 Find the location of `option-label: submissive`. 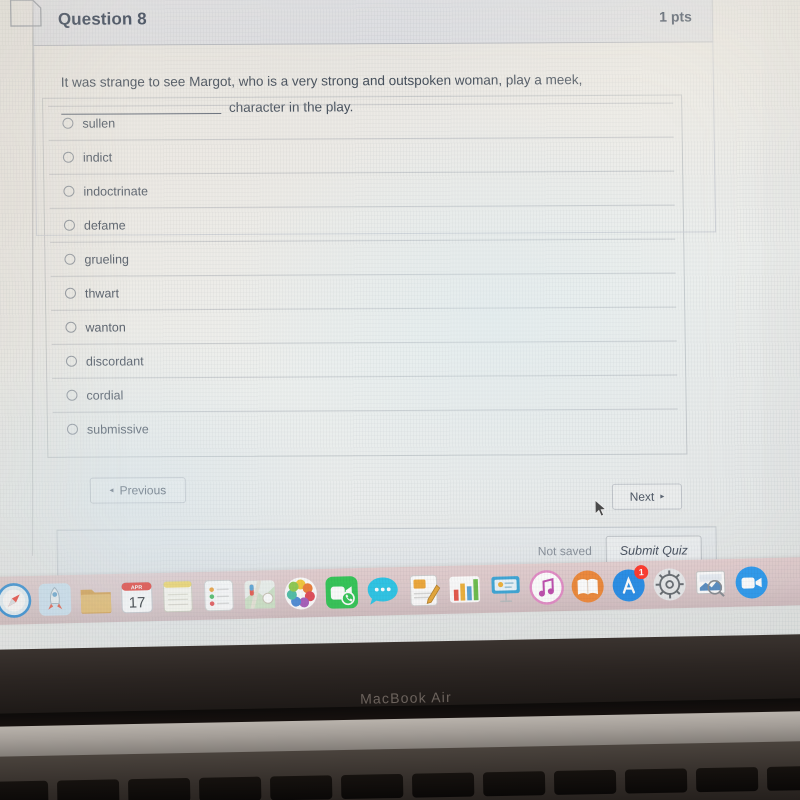

option-label: submissive is located at coordinates (117, 429).